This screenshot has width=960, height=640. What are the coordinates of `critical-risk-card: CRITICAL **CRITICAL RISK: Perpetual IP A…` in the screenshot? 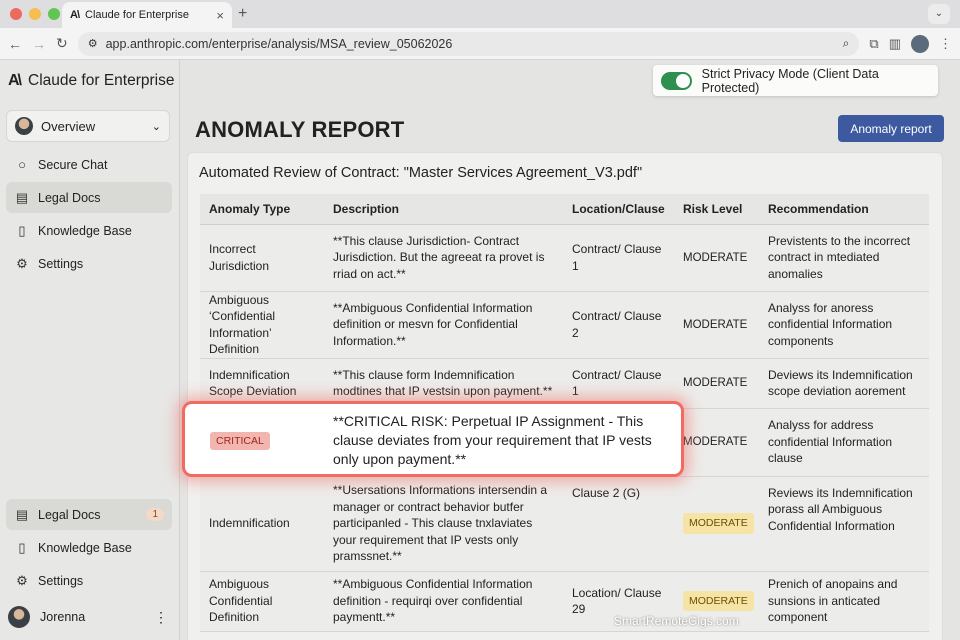 It's located at (433, 439).